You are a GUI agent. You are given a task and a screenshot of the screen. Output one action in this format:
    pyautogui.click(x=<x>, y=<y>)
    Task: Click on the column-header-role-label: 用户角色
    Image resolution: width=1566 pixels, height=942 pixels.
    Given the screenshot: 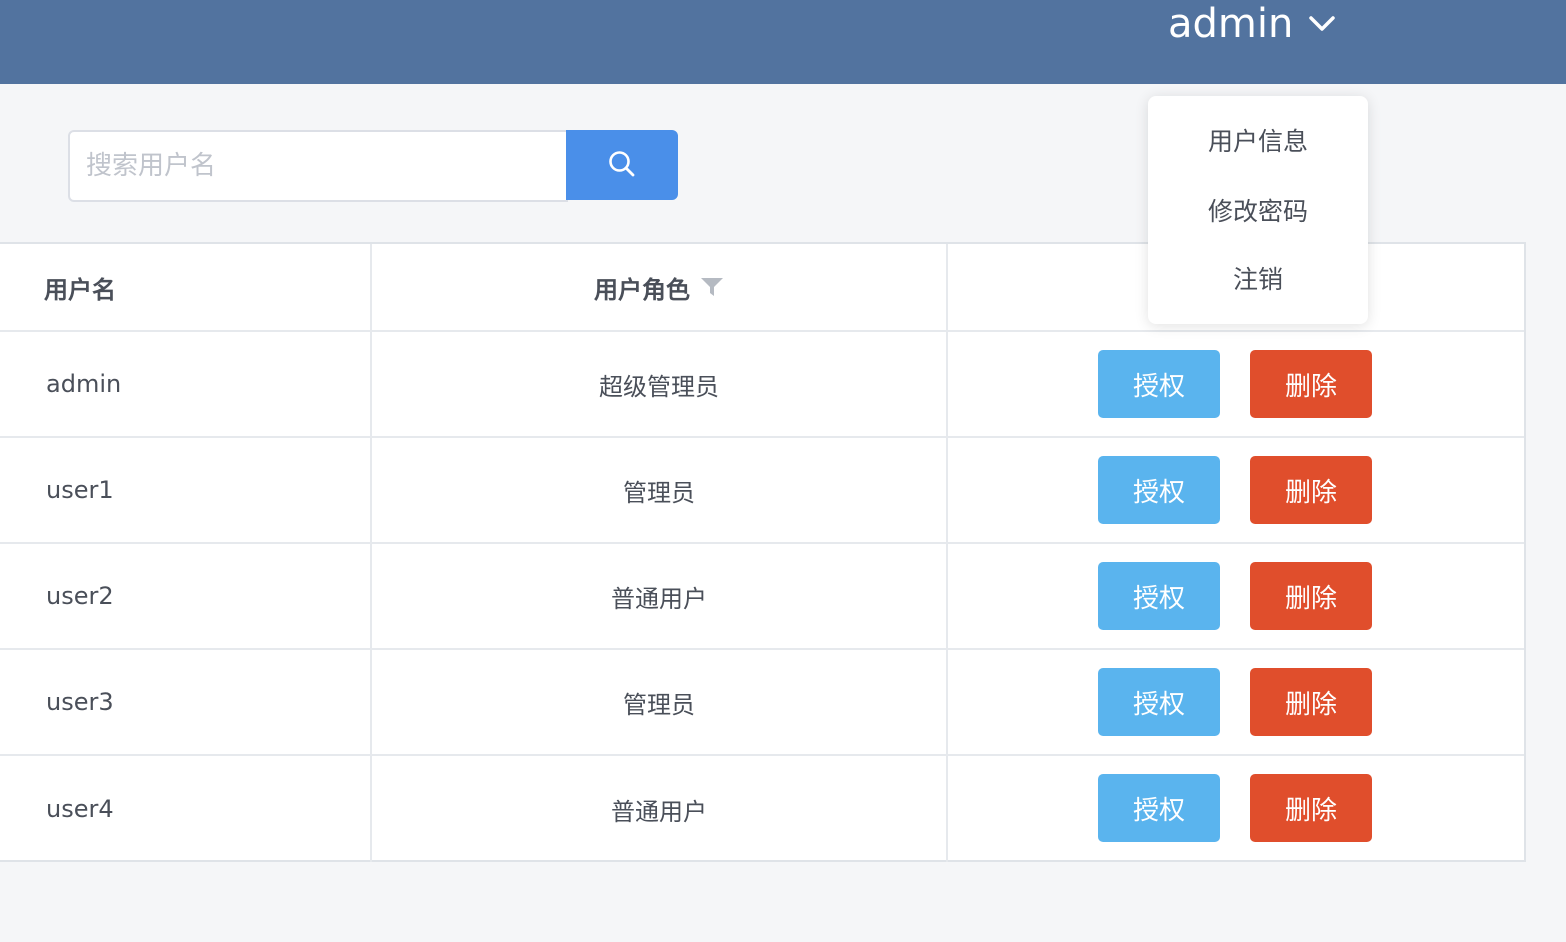 What is the action you would take?
    pyautogui.click(x=642, y=289)
    